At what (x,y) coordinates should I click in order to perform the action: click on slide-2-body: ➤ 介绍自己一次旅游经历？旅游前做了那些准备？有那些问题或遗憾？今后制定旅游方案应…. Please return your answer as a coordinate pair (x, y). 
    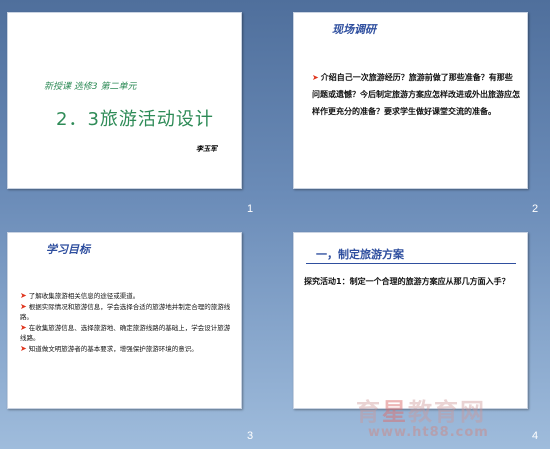
    Looking at the image, I should click on (416, 94).